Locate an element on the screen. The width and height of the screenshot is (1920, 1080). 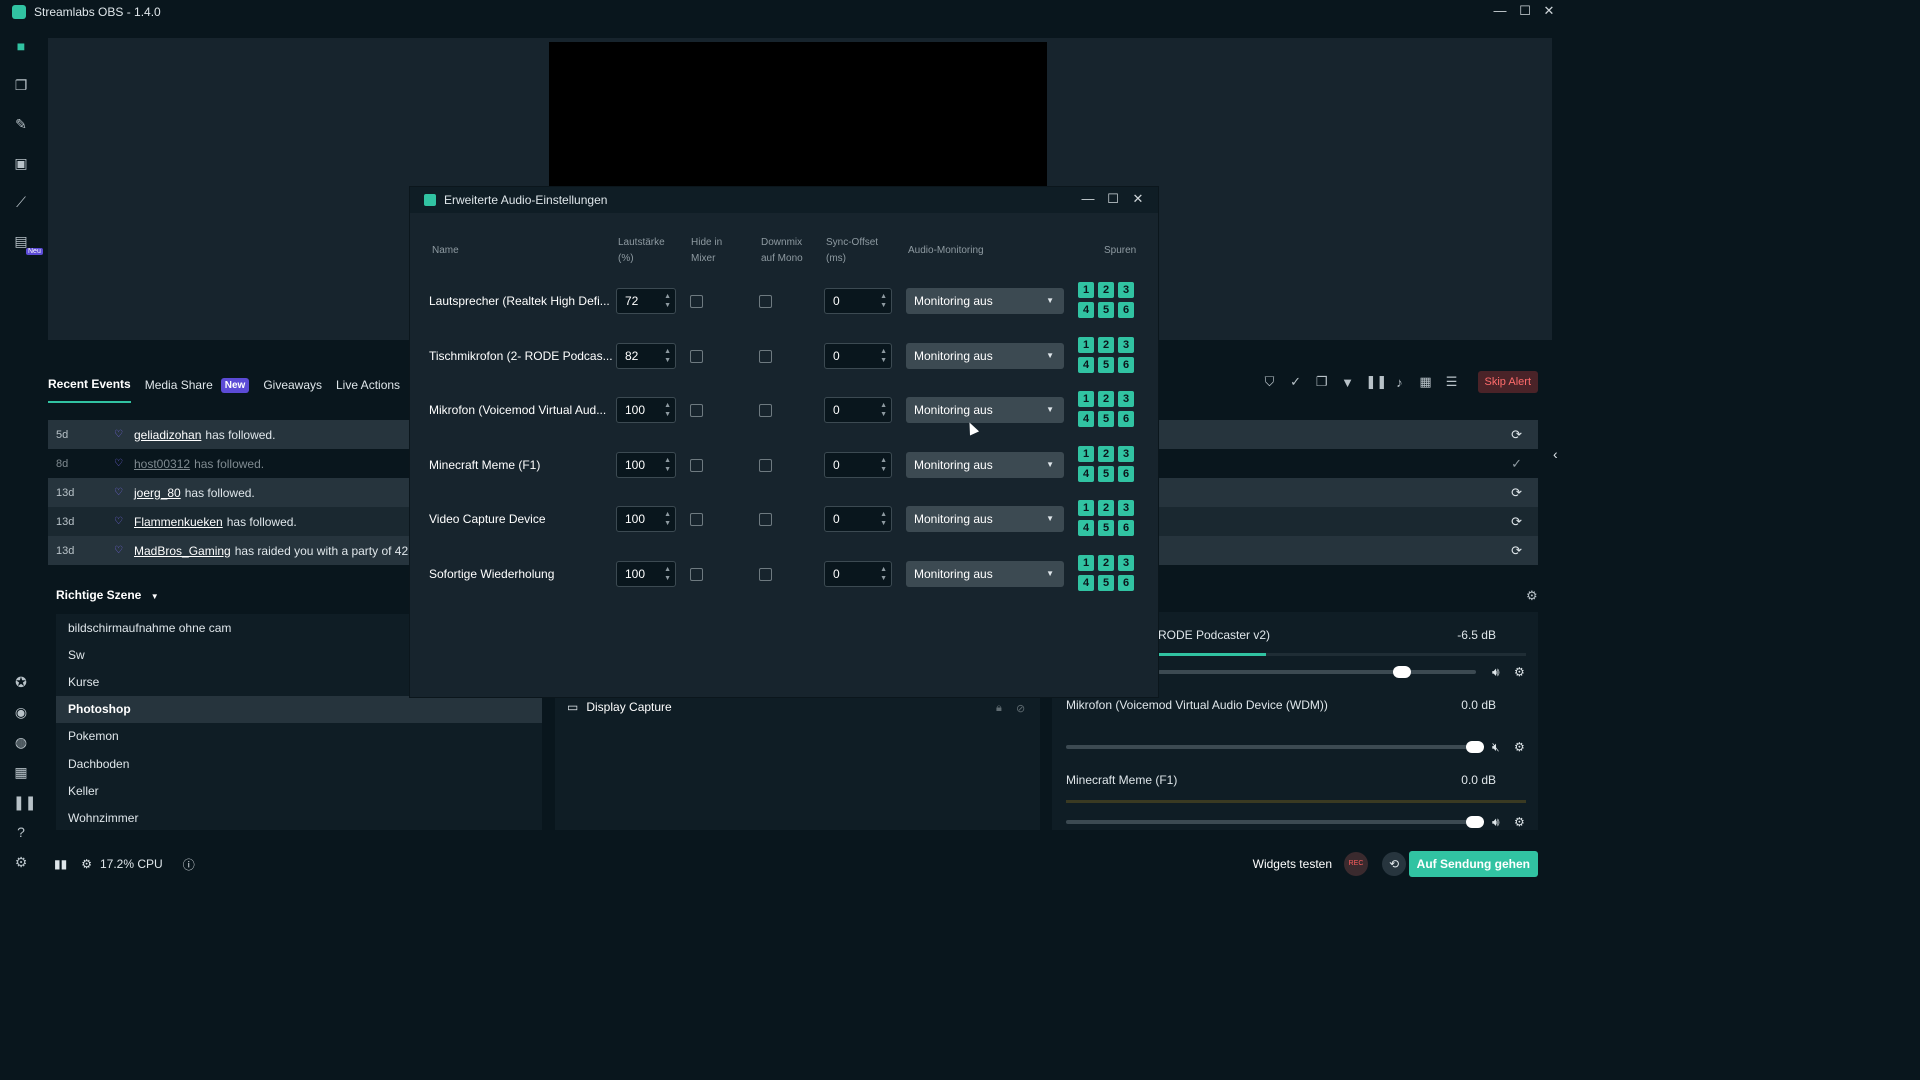
video-editor-icon: ▤ is located at coordinates (21, 241).